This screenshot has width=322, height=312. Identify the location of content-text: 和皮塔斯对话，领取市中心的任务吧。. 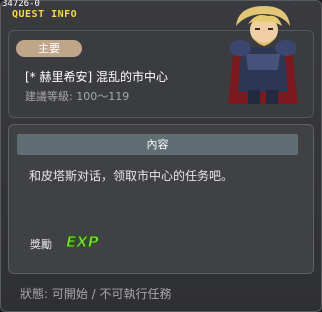
(131, 176).